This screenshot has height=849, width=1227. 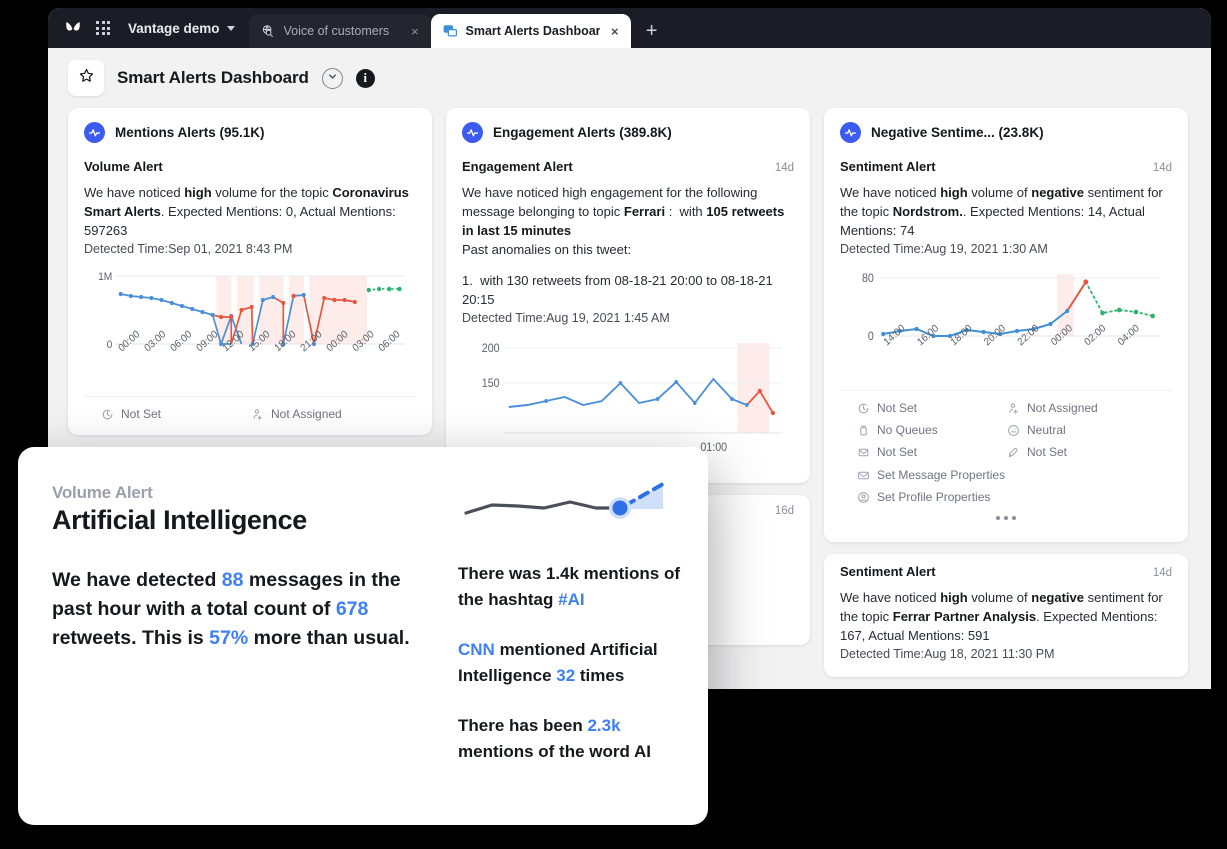 I want to click on meta-label: Neutral, so click(x=1046, y=430).